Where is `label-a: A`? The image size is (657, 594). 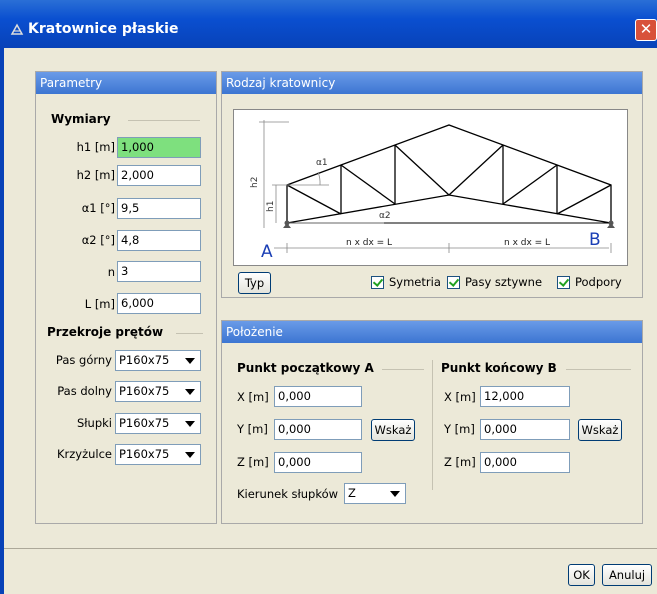 label-a: A is located at coordinates (267, 252).